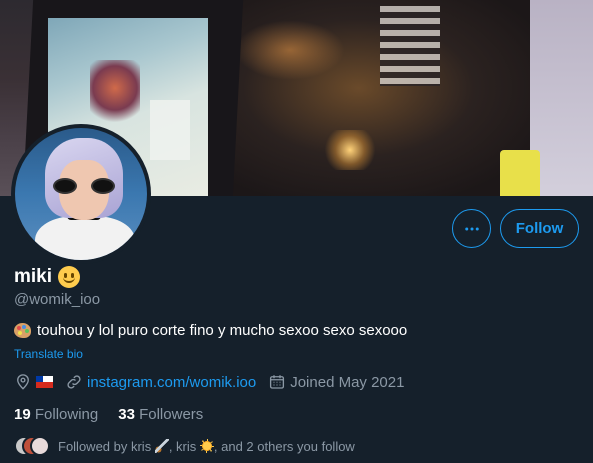  What do you see at coordinates (69, 277) in the screenshot?
I see `smiling-face-emoji-icon` at bounding box center [69, 277].